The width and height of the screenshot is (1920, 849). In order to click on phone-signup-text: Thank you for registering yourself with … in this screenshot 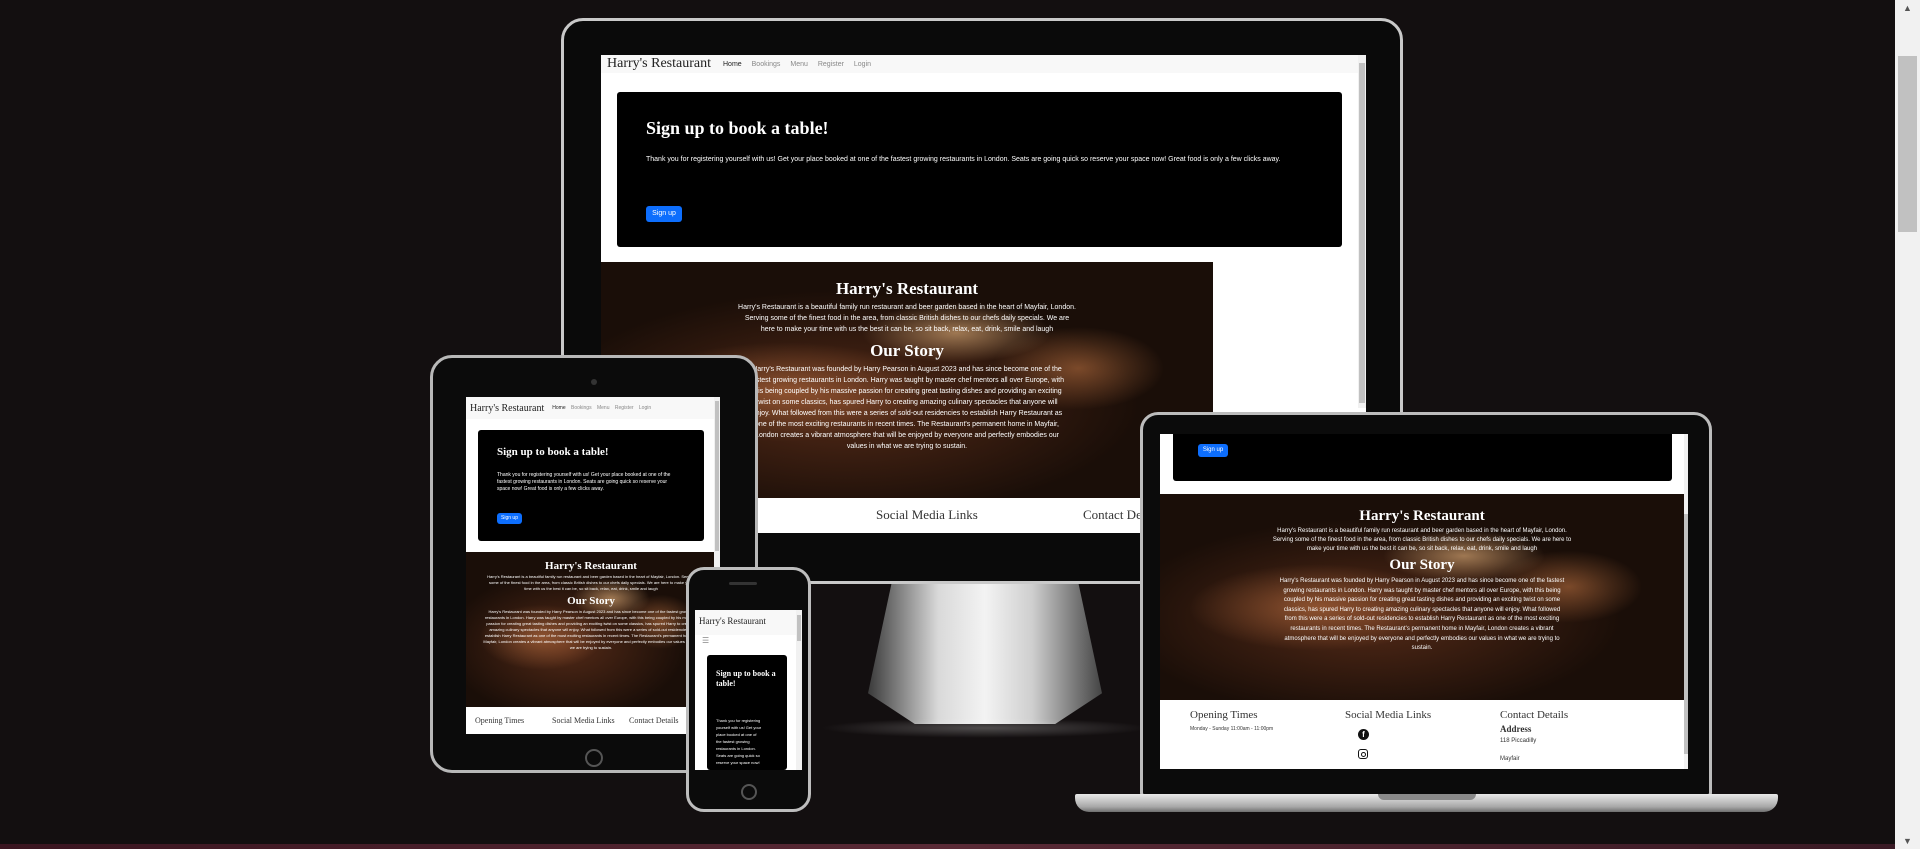, I will do `click(739, 741)`.